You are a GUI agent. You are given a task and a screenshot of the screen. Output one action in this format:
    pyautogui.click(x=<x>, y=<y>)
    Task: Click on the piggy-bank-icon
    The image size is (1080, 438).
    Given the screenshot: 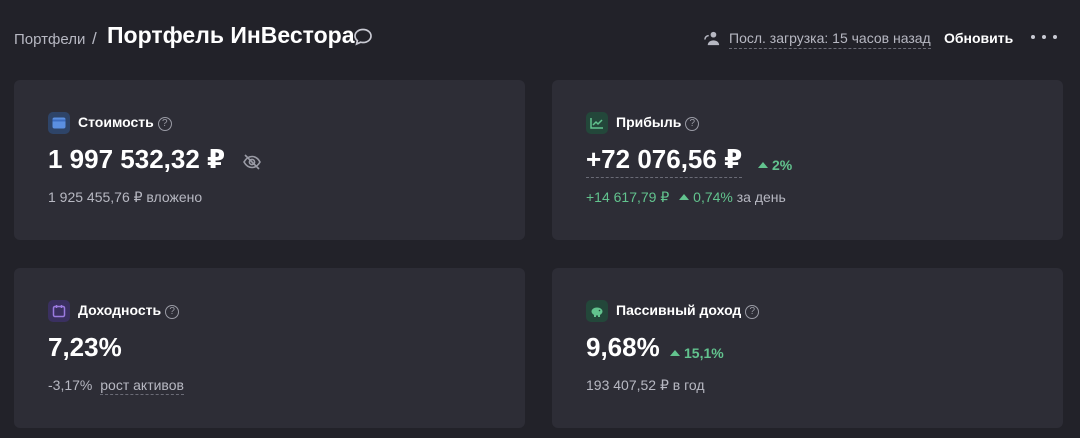 What is the action you would take?
    pyautogui.click(x=597, y=311)
    